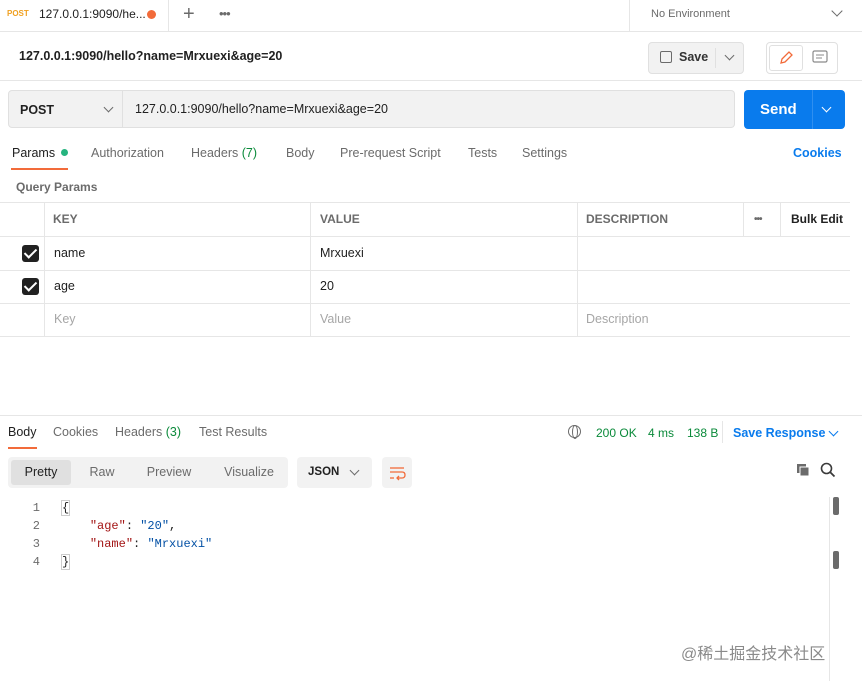  Describe the element at coordinates (702, 433) in the screenshot. I see `response-size: 138 B` at that location.